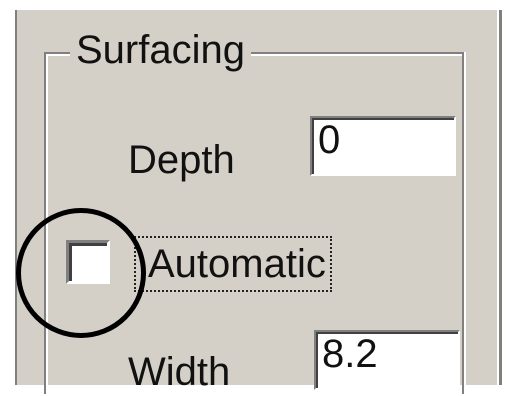  I want to click on groupbox-title: Surfacing, so click(160, 50).